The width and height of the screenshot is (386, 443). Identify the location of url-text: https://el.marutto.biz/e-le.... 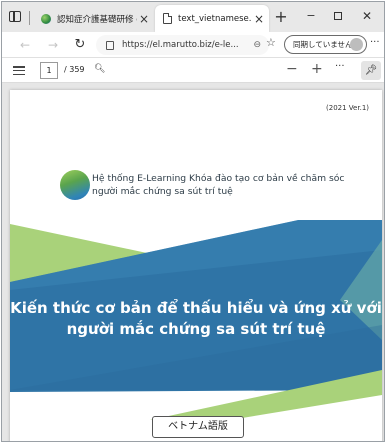
(180, 45).